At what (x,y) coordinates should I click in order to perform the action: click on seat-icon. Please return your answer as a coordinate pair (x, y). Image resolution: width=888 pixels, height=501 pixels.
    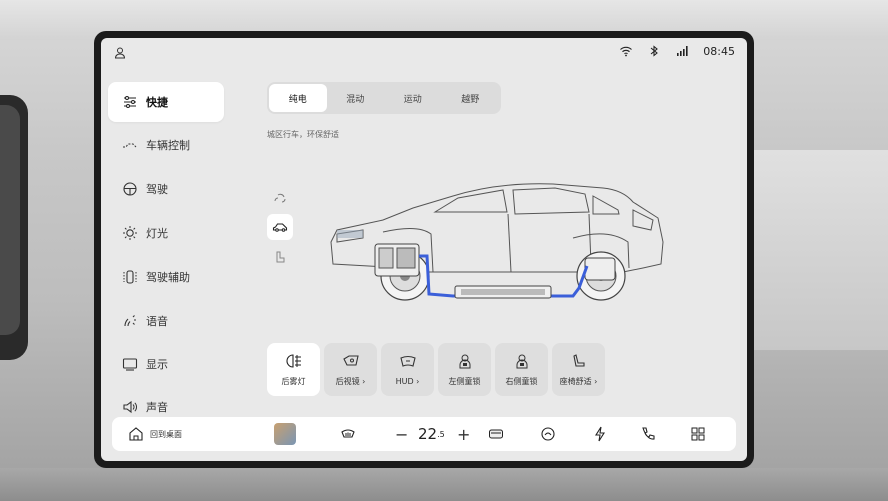
    Looking at the image, I should click on (578, 360).